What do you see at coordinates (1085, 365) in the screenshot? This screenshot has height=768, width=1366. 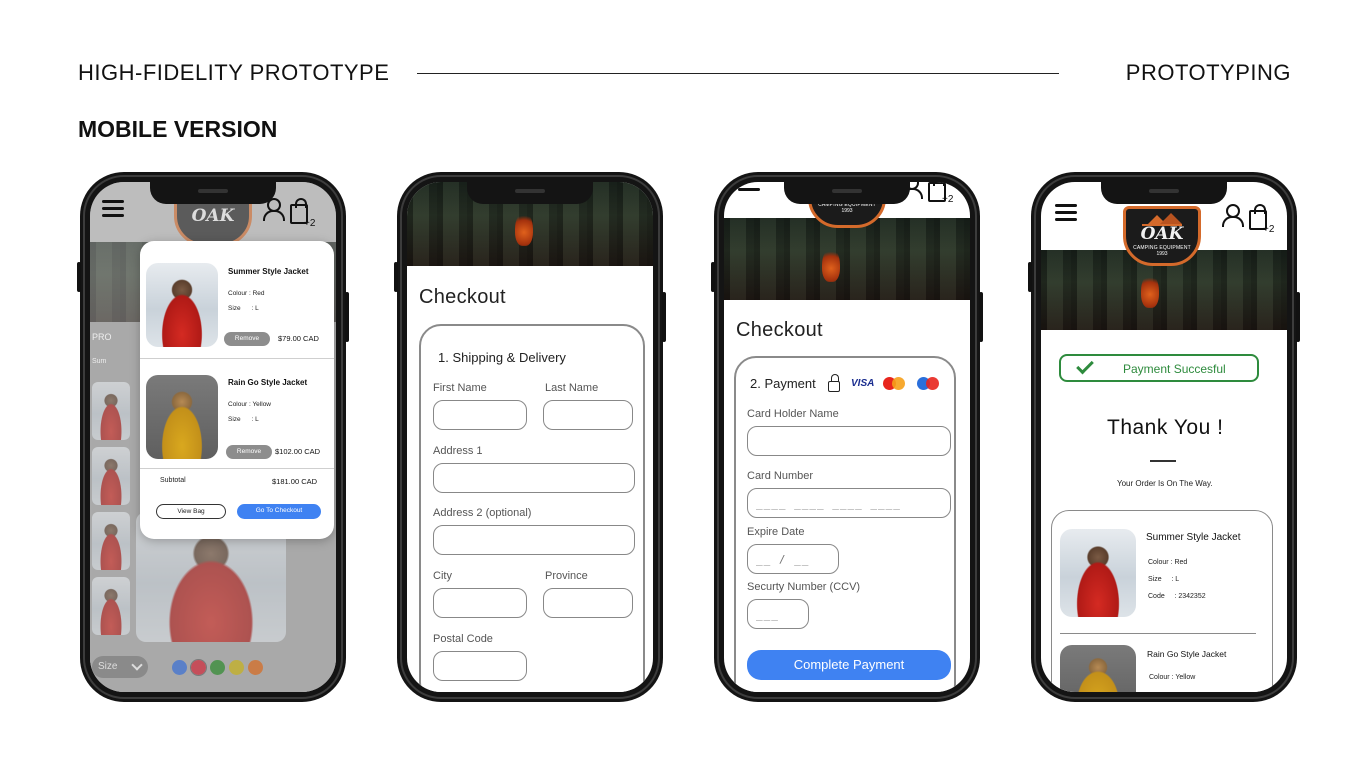 I see `checkmark-icon` at bounding box center [1085, 365].